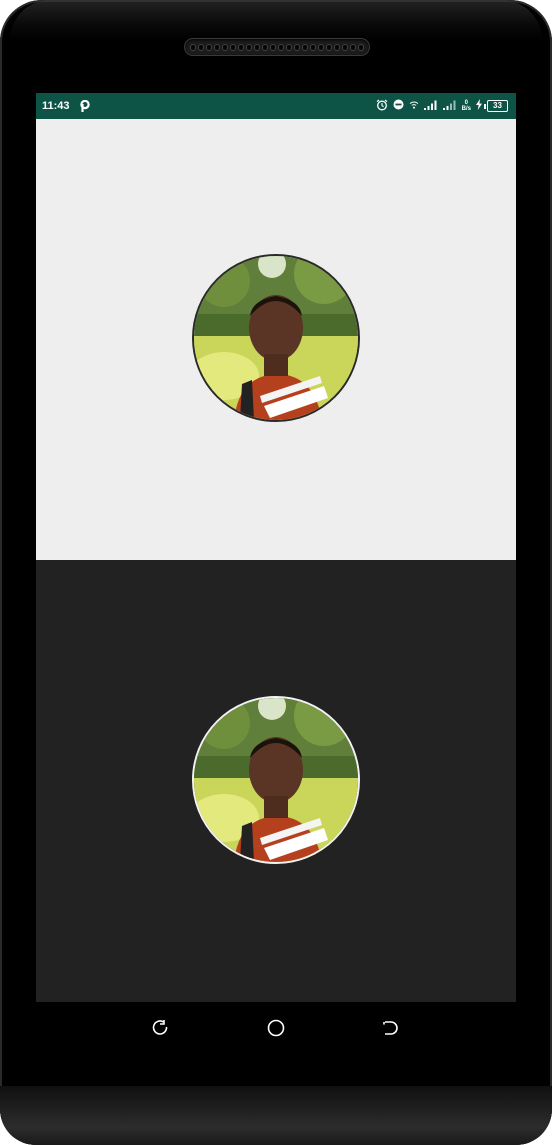  Describe the element at coordinates (414, 106) in the screenshot. I see `wifi-icon` at that location.